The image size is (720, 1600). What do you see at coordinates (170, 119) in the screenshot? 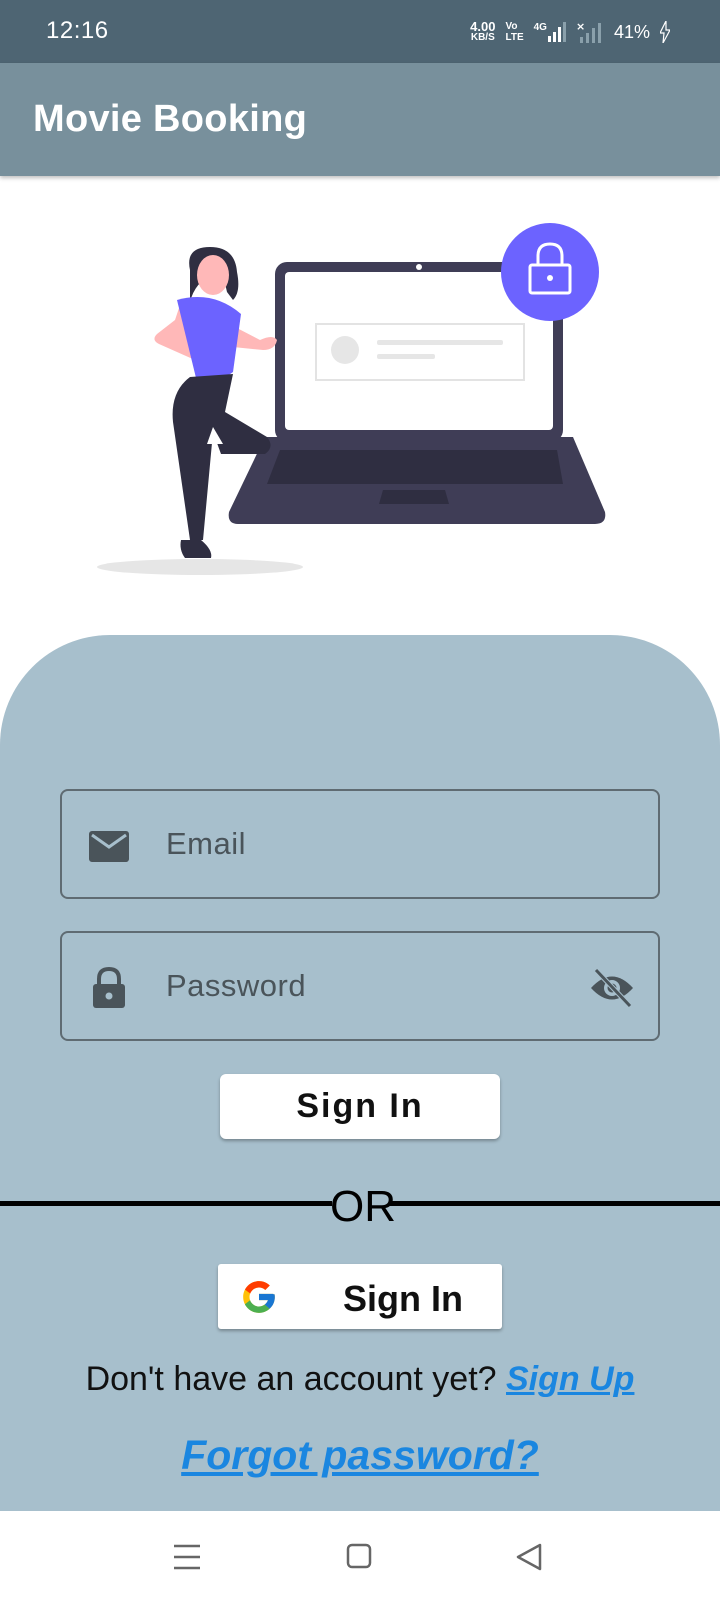
I see `app-title: Movie Booking` at bounding box center [170, 119].